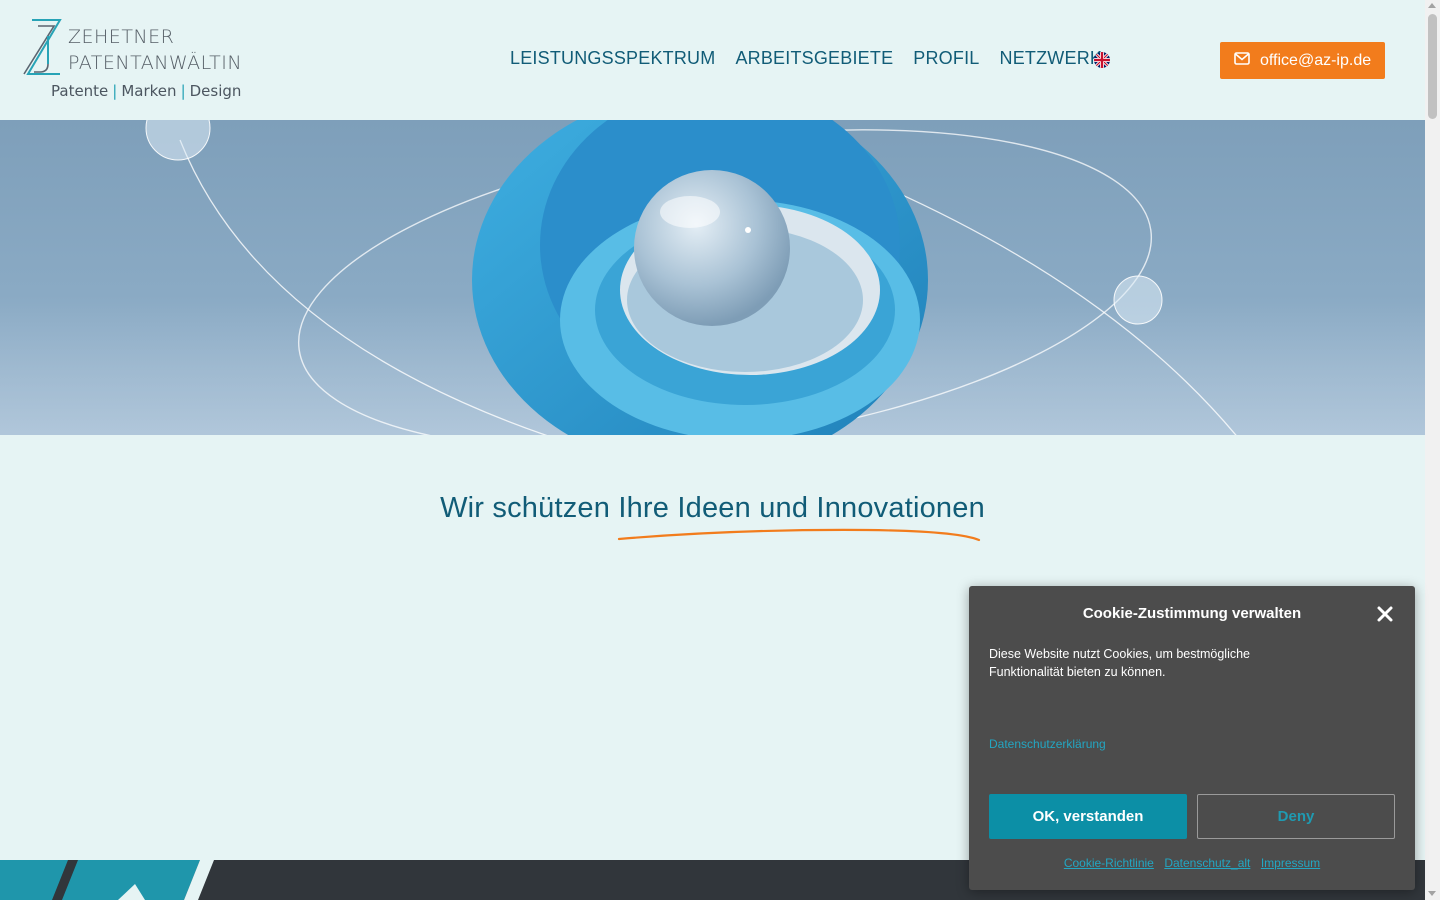 This screenshot has height=900, width=1440. Describe the element at coordinates (1192, 613) in the screenshot. I see `cookie-dialog-title: Cookie-Zustimmung verwalten` at that location.